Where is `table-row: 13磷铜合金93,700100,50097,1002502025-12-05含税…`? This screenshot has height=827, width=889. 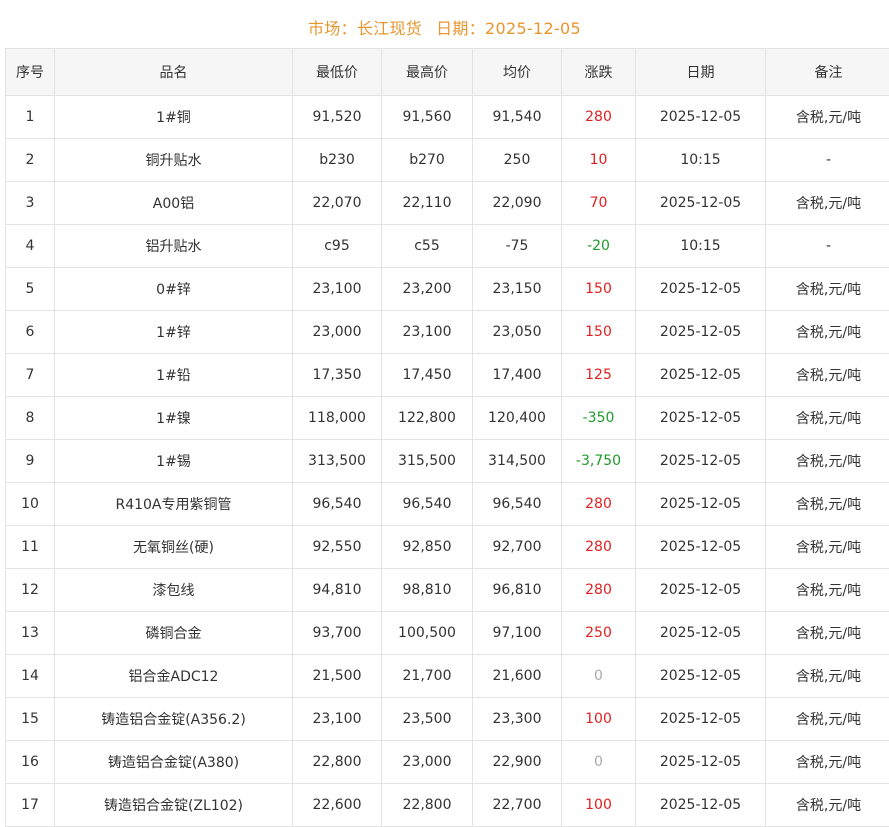 table-row: 13磷铜合金93,700100,50097,1002502025-12-05含税… is located at coordinates (447, 633).